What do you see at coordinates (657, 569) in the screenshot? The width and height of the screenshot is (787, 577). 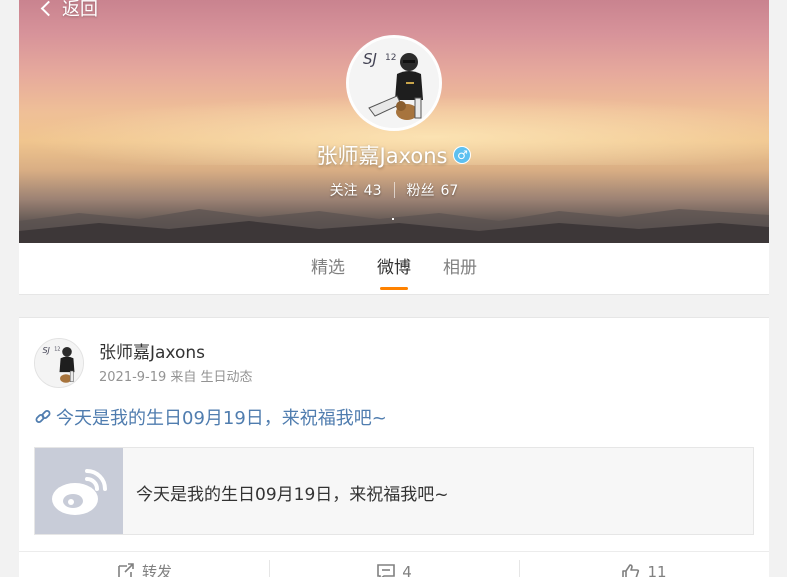 I see `like-count: 11` at bounding box center [657, 569].